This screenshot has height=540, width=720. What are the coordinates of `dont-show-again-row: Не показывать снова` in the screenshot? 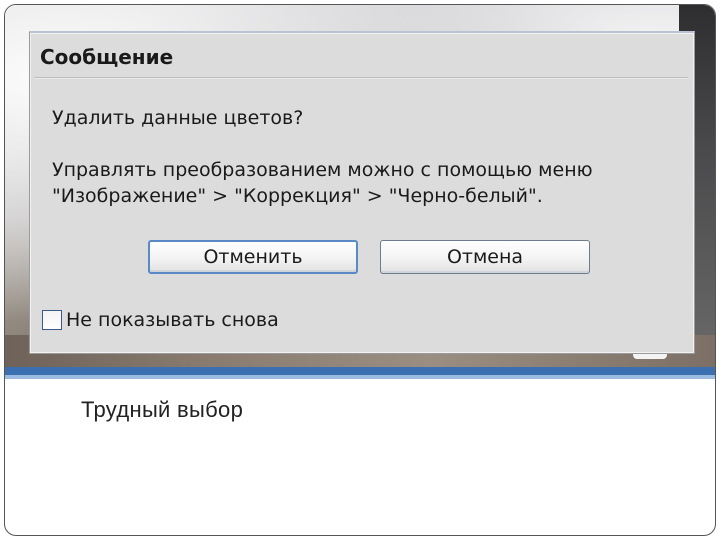 It's located at (160, 320).